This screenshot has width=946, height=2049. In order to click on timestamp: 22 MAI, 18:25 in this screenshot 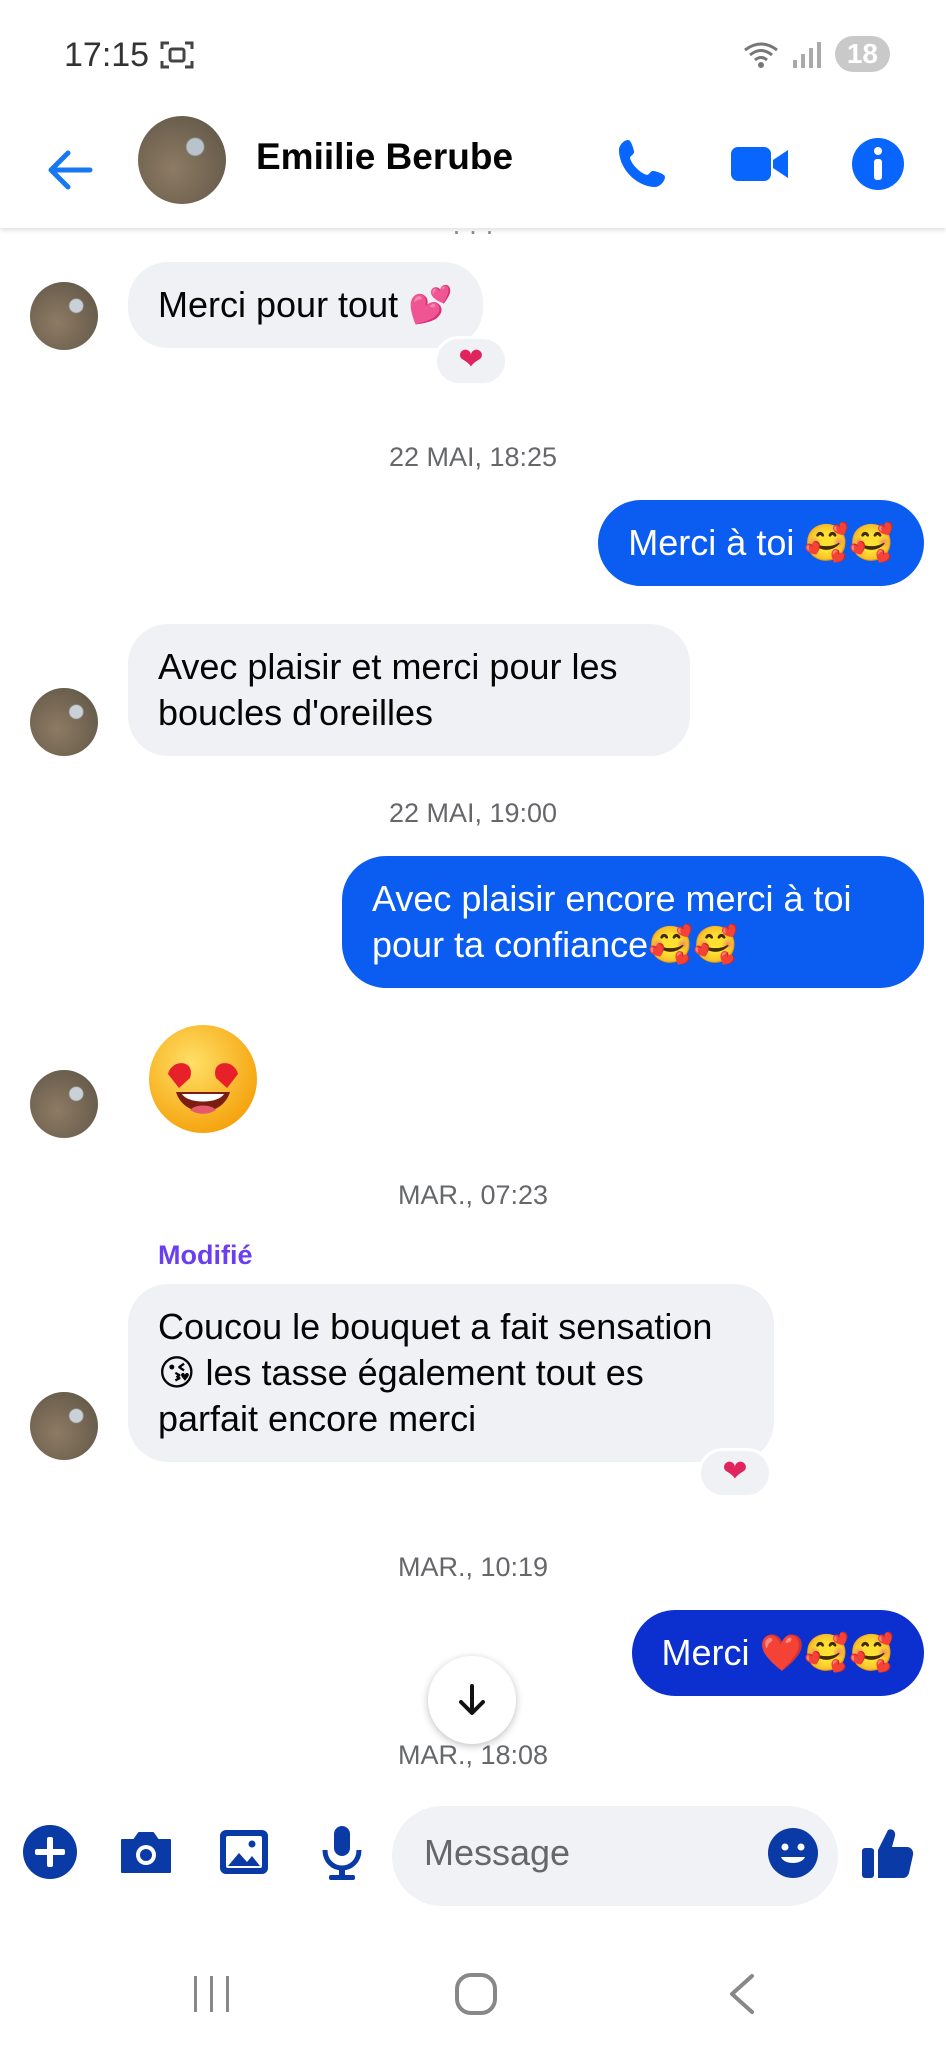, I will do `click(473, 457)`.